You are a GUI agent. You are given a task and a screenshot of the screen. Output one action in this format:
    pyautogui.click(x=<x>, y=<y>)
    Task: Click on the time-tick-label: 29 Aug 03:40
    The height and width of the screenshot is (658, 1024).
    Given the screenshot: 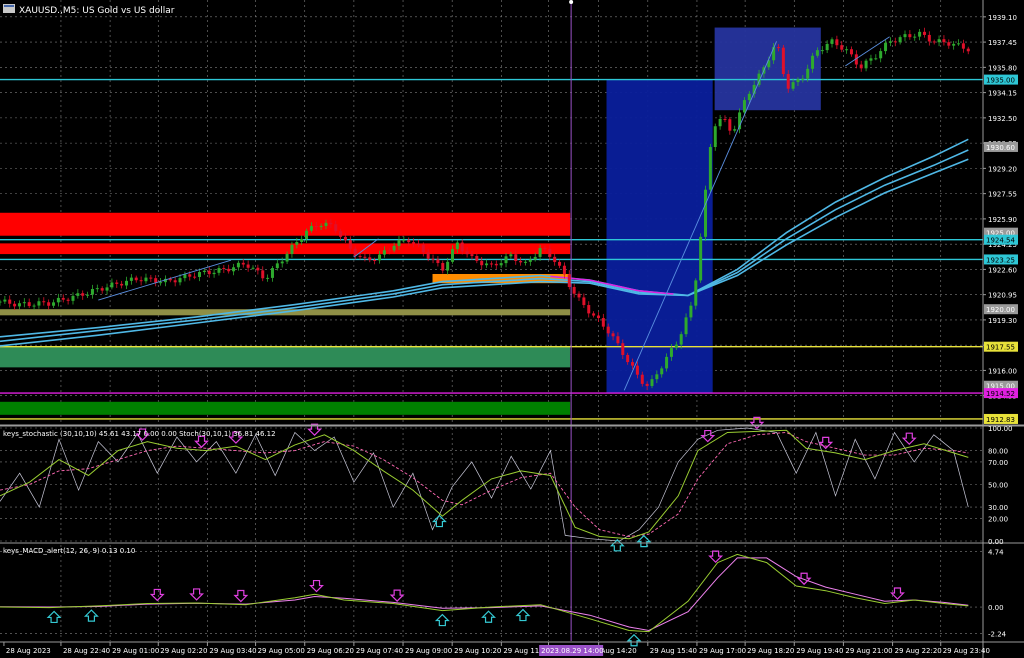 What is the action you would take?
    pyautogui.click(x=232, y=651)
    